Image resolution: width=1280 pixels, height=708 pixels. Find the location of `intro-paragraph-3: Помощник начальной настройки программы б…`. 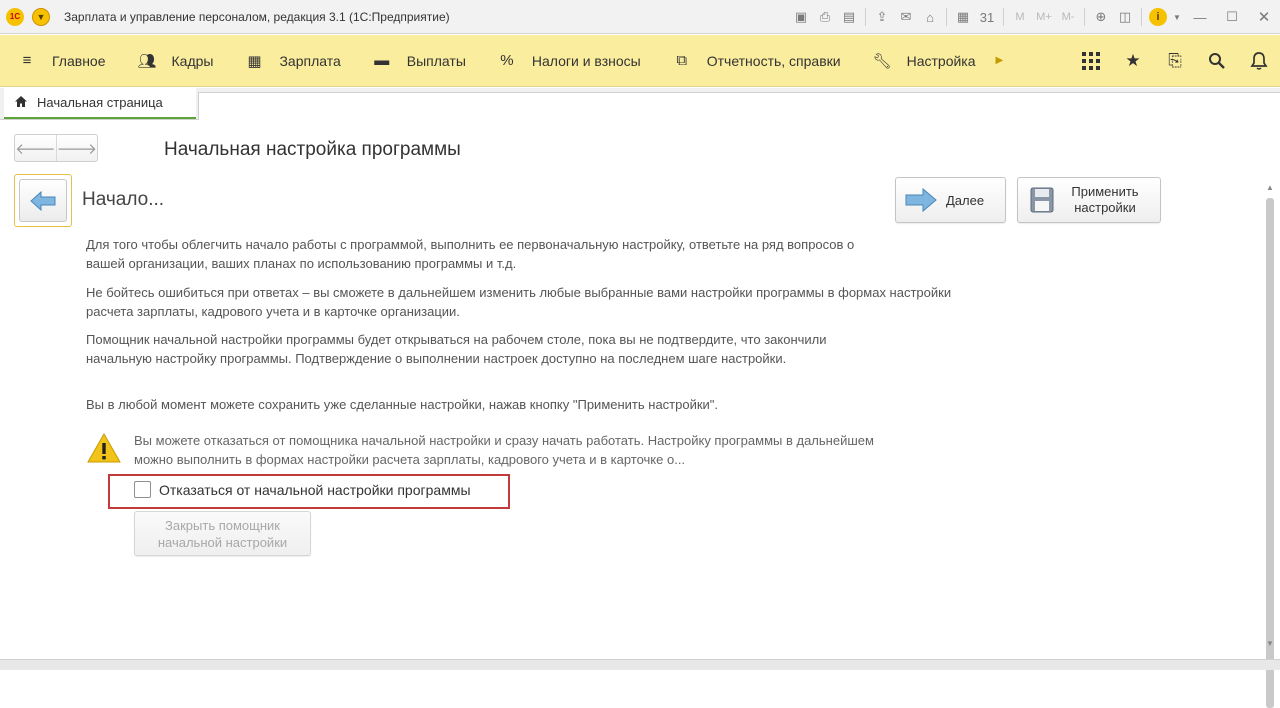

intro-paragraph-3: Помощник начальной настройки программы б… is located at coordinates (456, 349).